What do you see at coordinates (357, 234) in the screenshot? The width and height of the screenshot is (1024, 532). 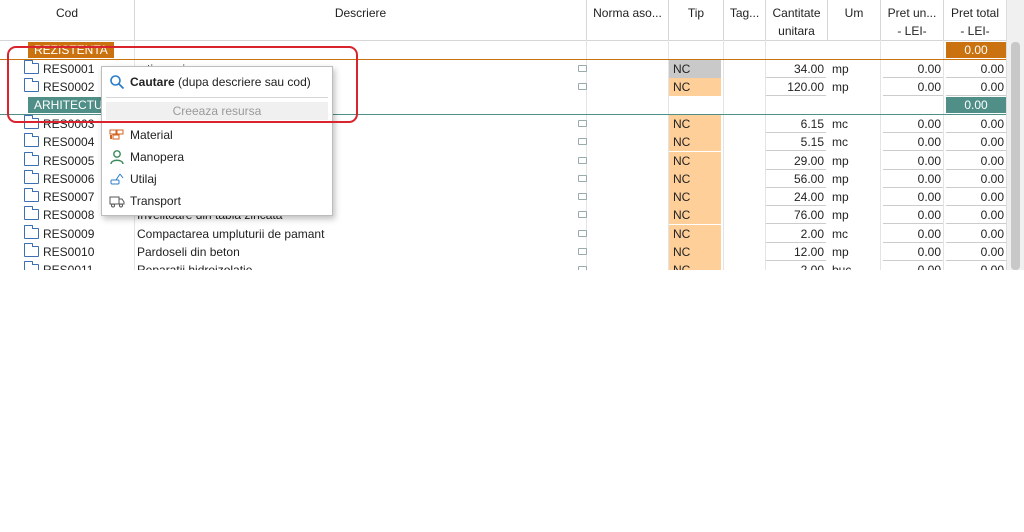 I see `row-description: Compactarea umpluturii de pamant` at bounding box center [357, 234].